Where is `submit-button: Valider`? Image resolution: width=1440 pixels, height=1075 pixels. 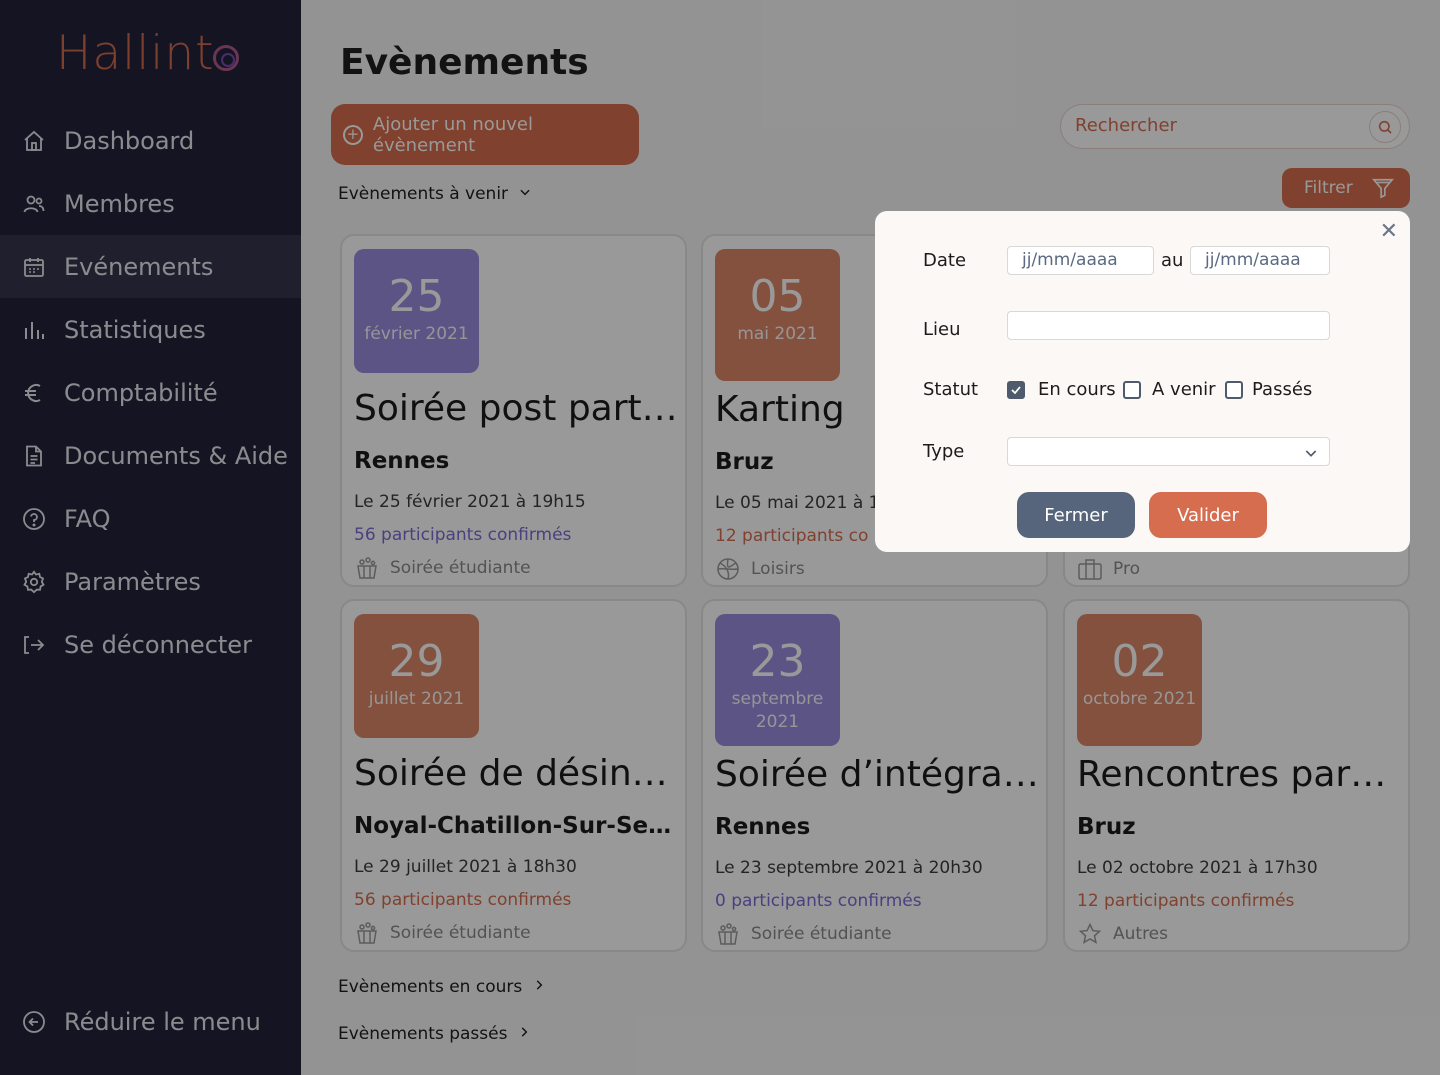 submit-button: Valider is located at coordinates (1208, 515).